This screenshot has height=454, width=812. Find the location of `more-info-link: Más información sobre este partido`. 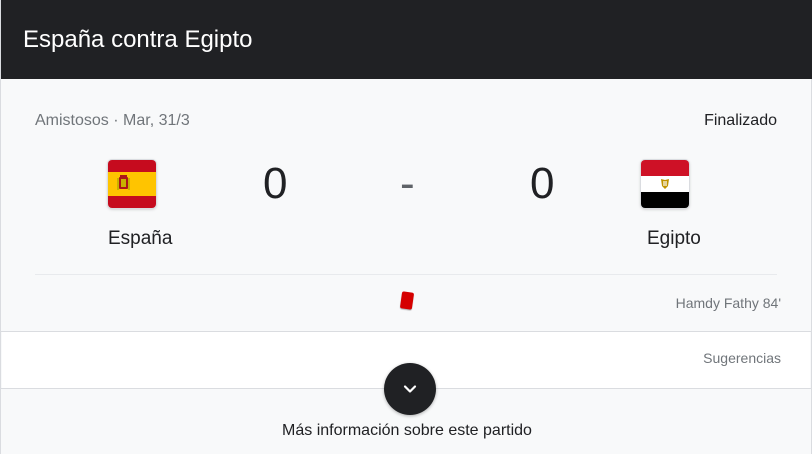

more-info-link: Más información sobre este partido is located at coordinates (406, 431).